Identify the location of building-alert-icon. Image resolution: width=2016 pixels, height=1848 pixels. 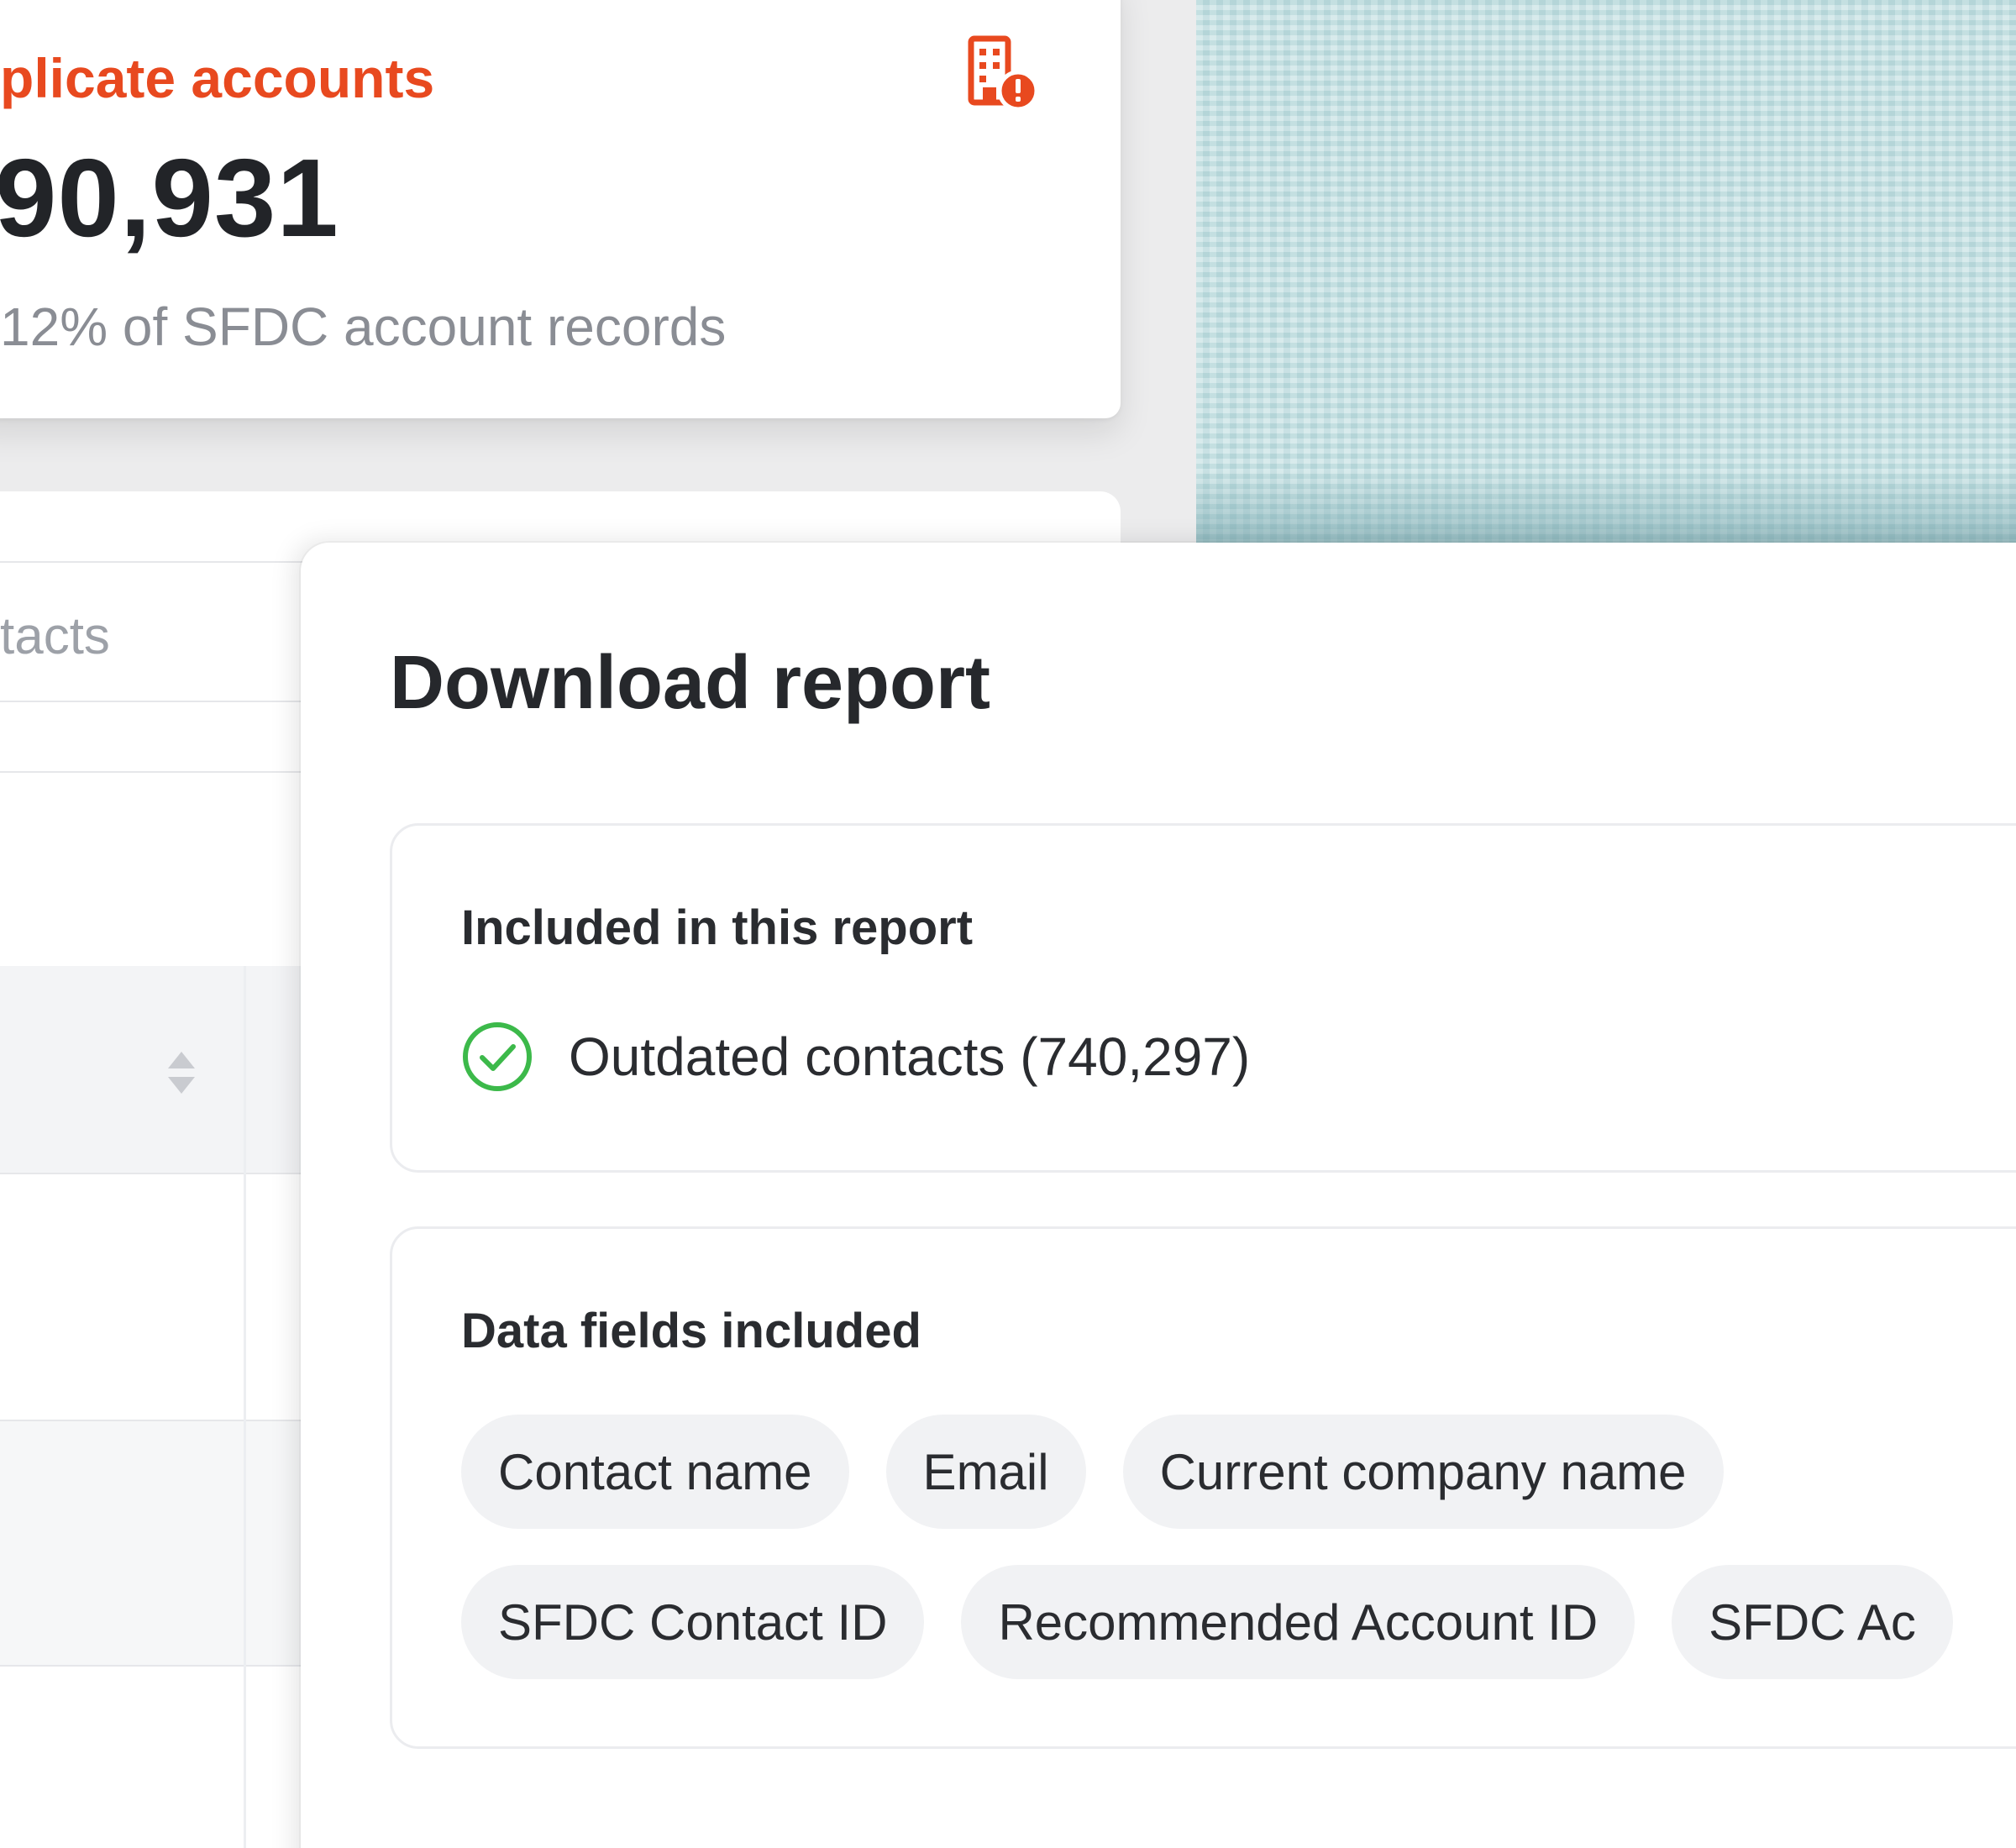
(999, 74).